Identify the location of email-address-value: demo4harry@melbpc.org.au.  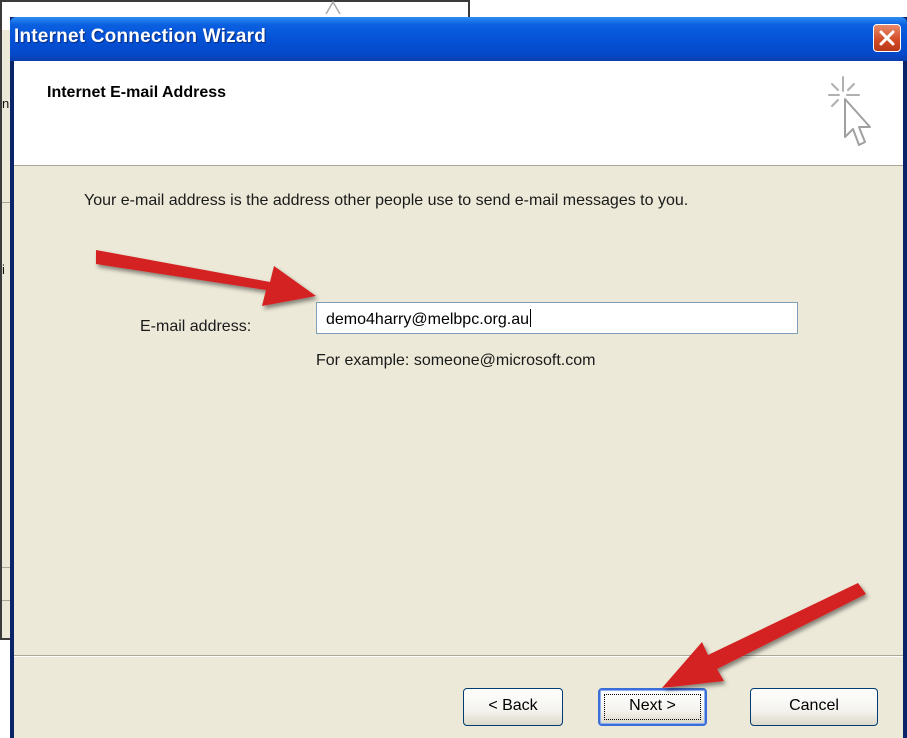
(429, 319).